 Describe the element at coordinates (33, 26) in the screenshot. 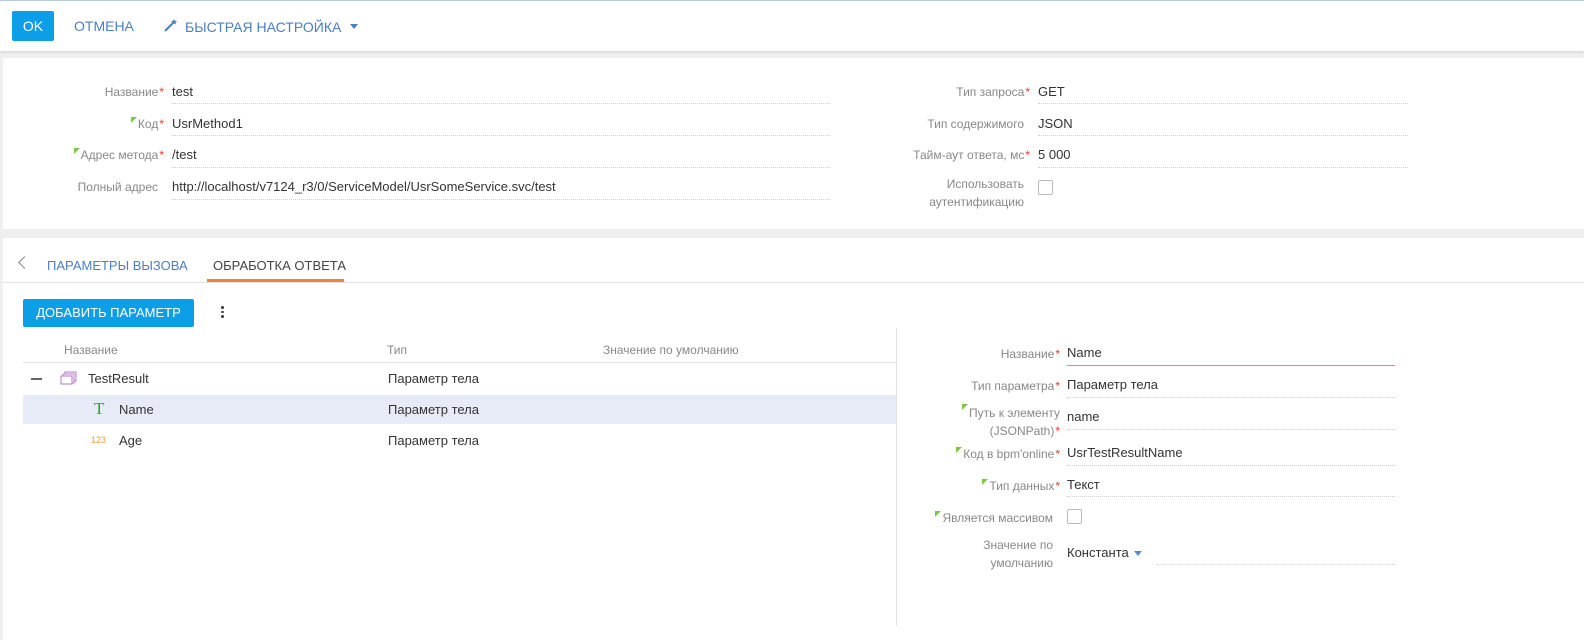

I see `ok-button: OK` at that location.